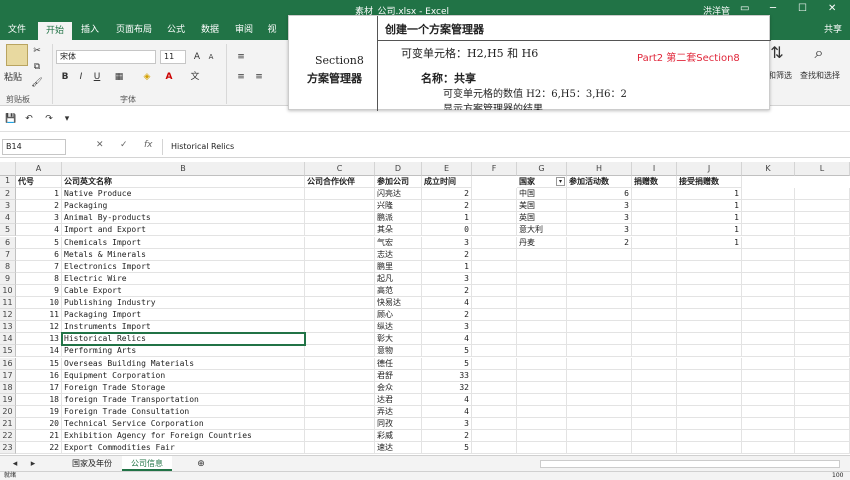 Image resolution: width=850 pixels, height=480 pixels. What do you see at coordinates (8, 182) in the screenshot?
I see `row-header: 1` at bounding box center [8, 182].